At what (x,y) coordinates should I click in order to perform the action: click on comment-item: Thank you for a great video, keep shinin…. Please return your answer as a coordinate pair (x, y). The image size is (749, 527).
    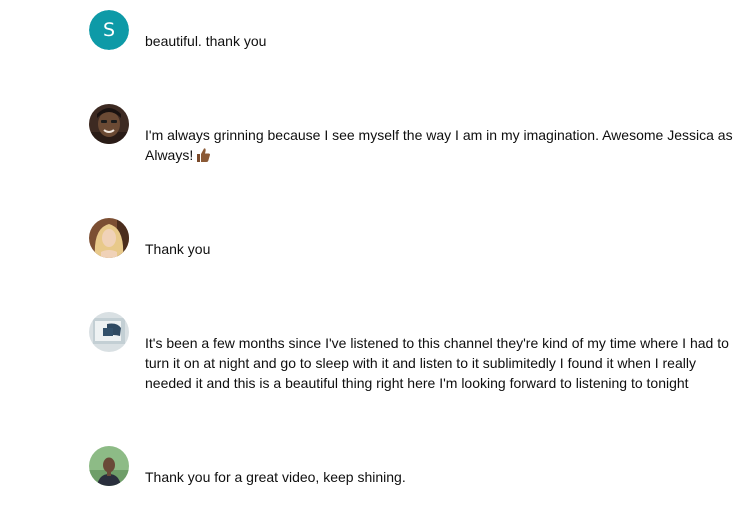
    Looking at the image, I should click on (414, 466).